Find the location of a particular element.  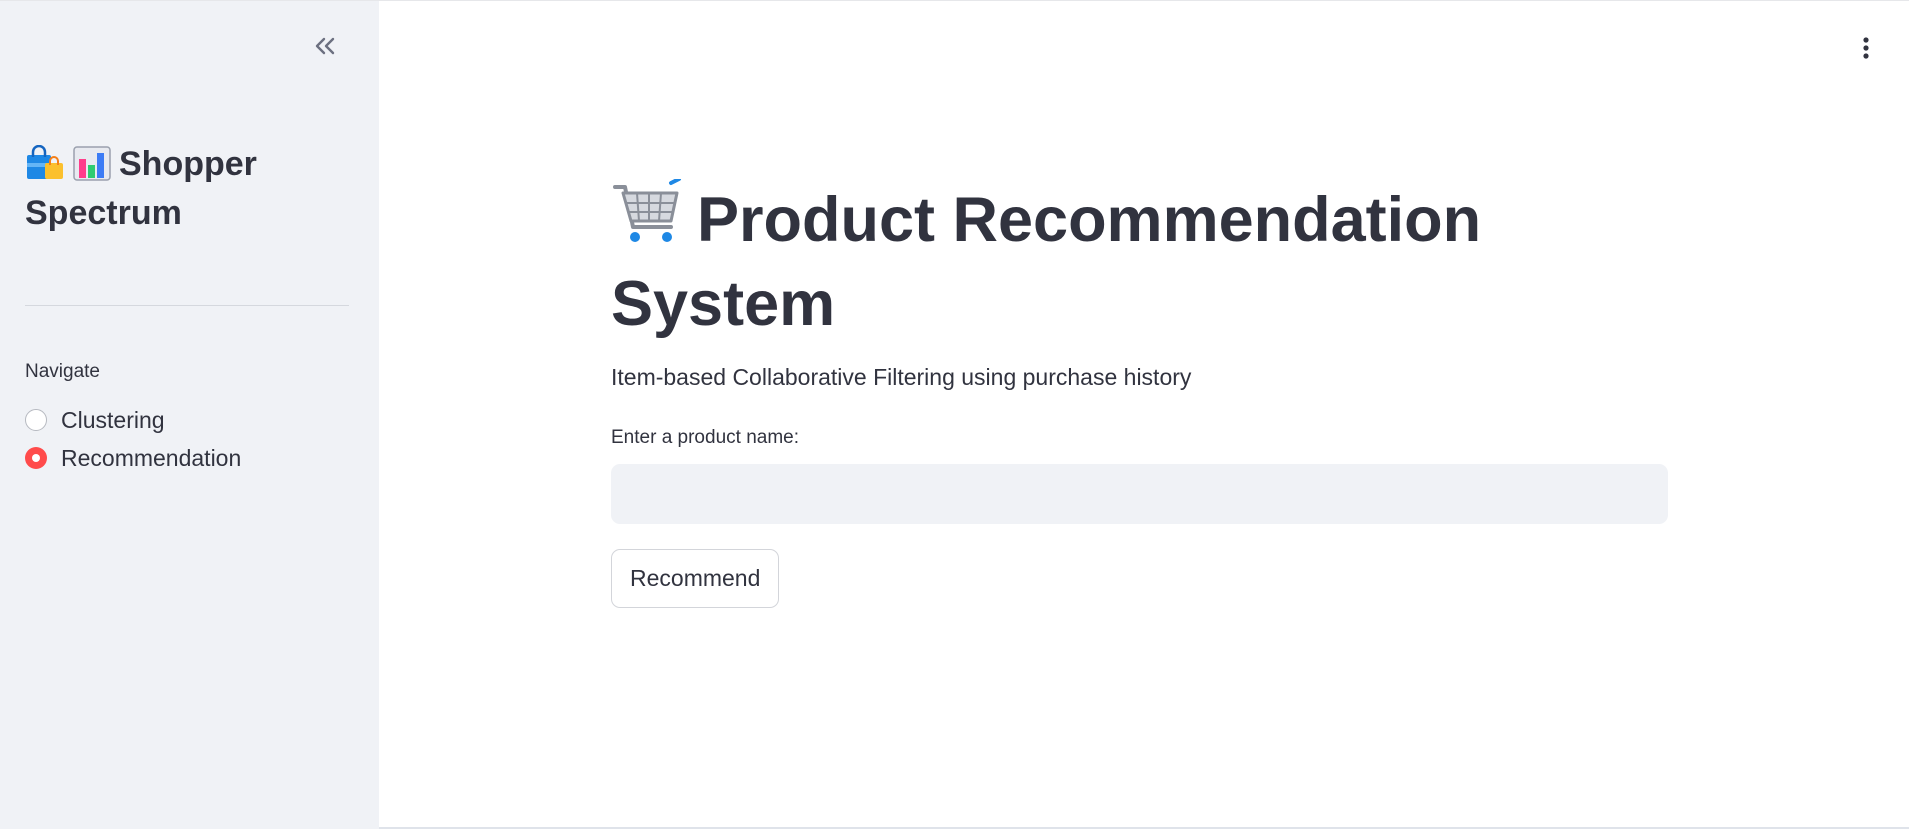

collapse-sidebar-button is located at coordinates (325, 46).